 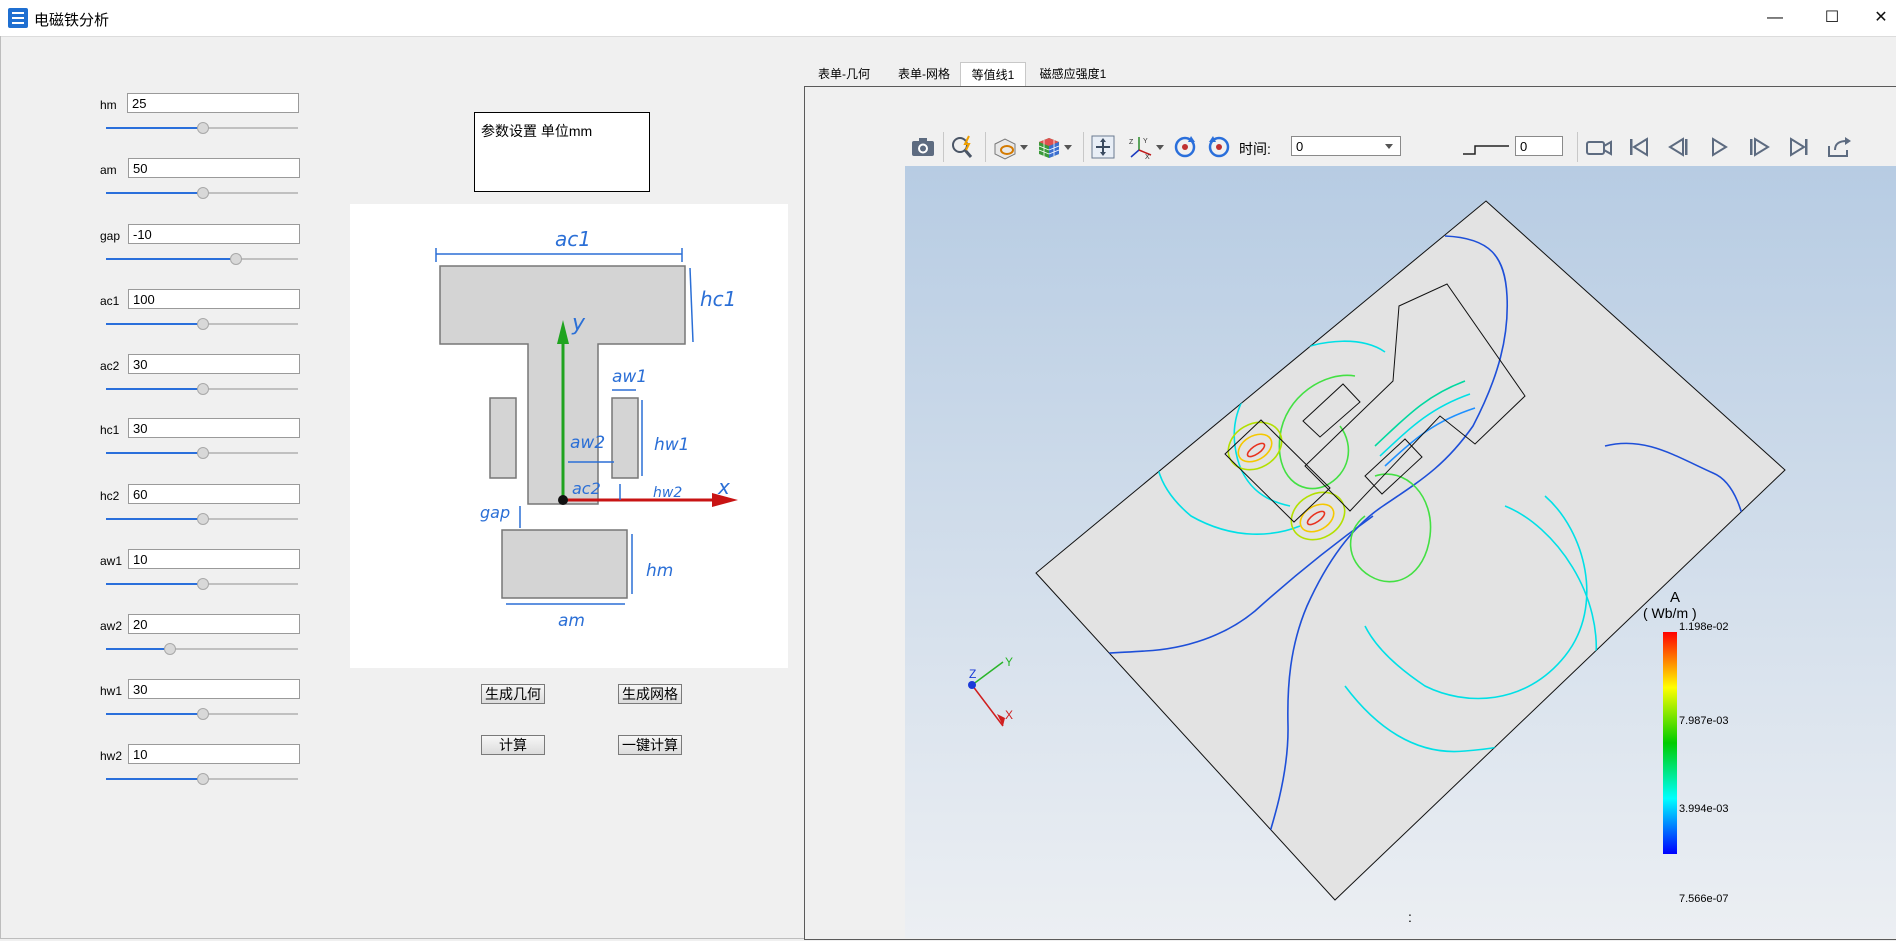 I want to click on last-frame-icon, so click(x=1799, y=147).